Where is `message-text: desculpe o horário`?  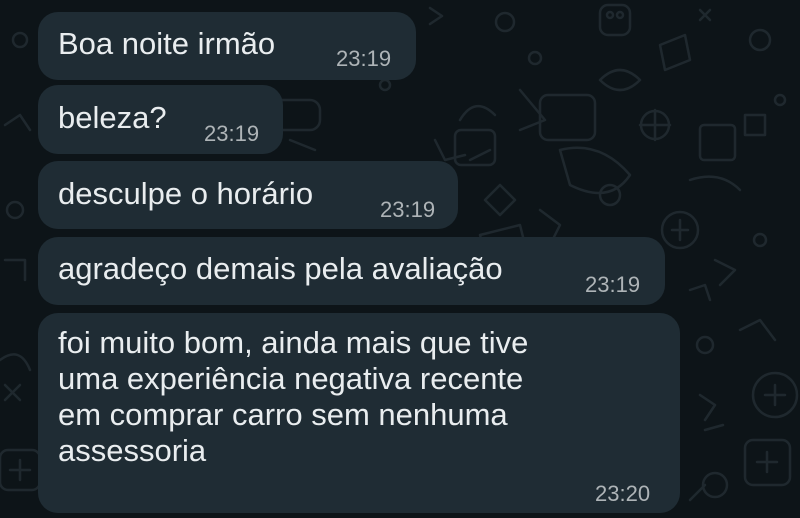
message-text: desculpe o horário is located at coordinates (186, 193).